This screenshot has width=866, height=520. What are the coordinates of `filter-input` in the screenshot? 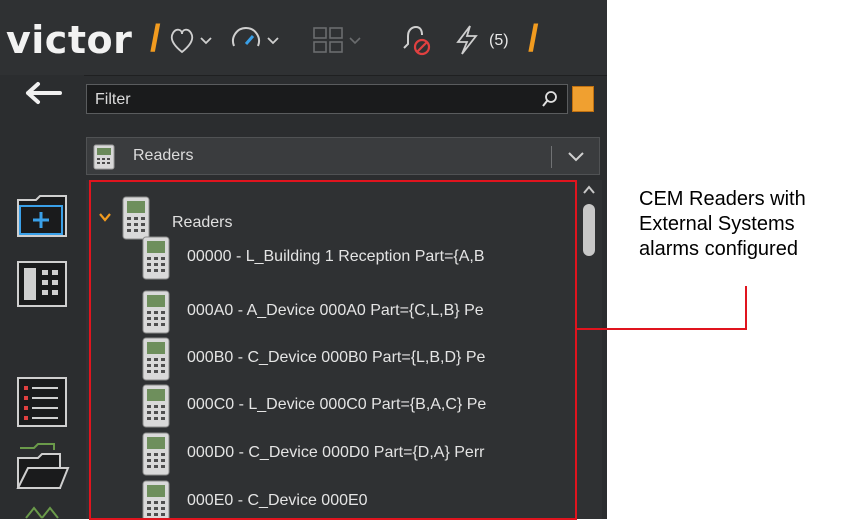 It's located at (315, 100).